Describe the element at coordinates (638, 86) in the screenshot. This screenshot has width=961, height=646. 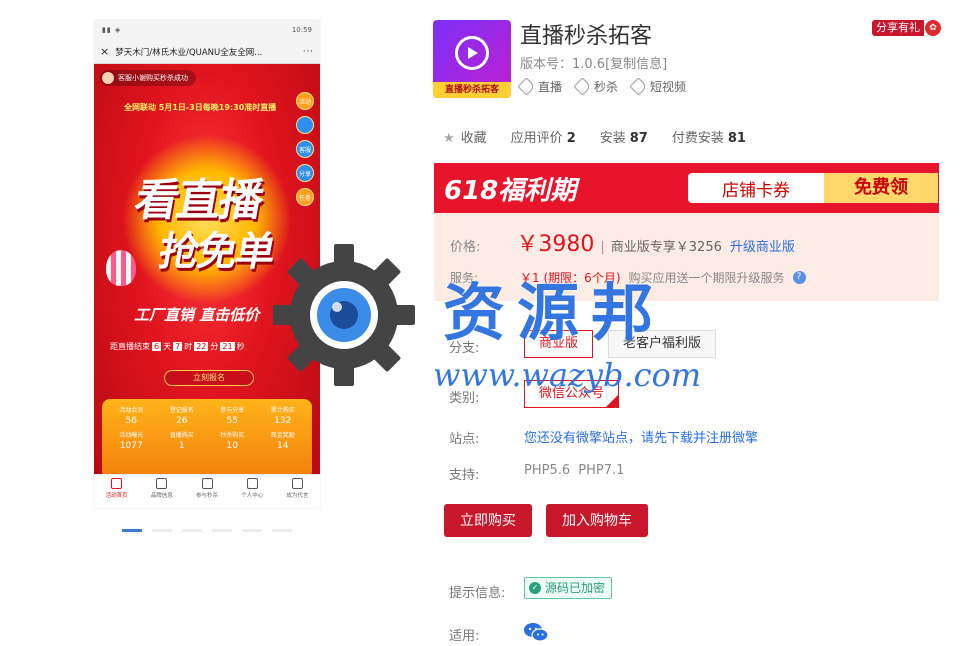
I see `tag-icon` at that location.